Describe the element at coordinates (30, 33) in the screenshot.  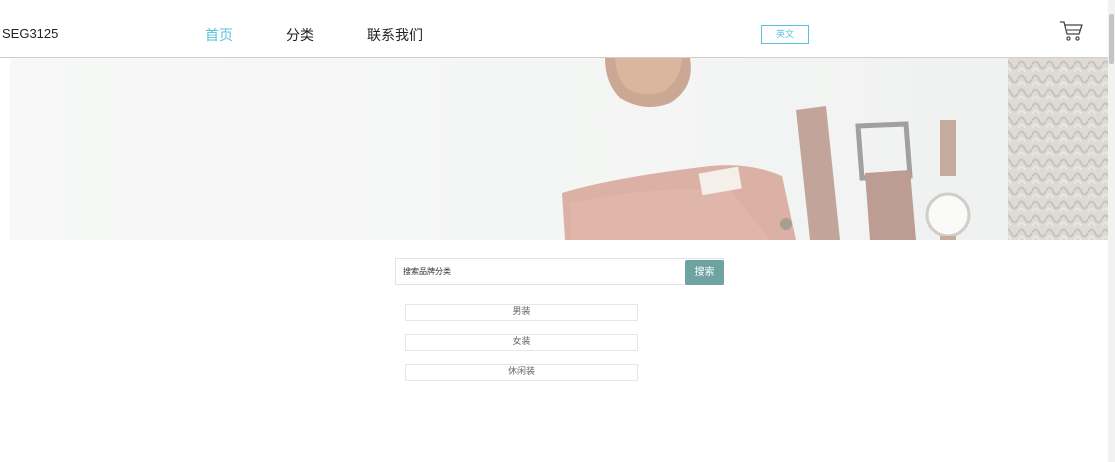
I see `brand-logo: SEG3125` at that location.